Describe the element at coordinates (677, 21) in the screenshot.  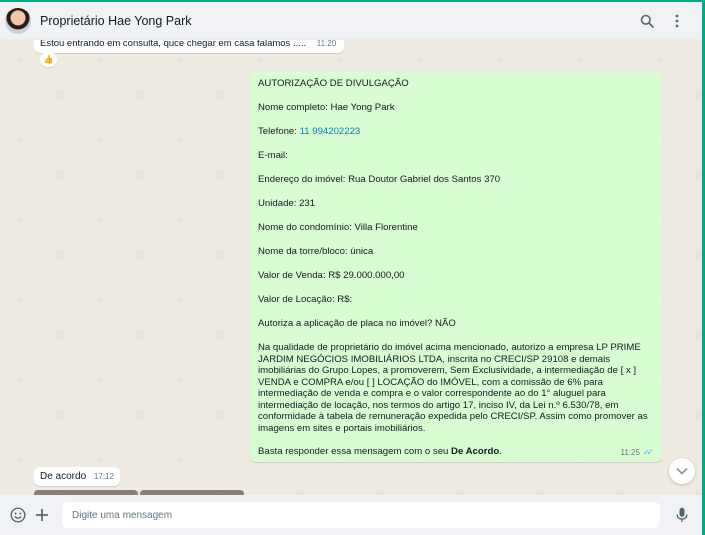
I see `menu-icon` at that location.